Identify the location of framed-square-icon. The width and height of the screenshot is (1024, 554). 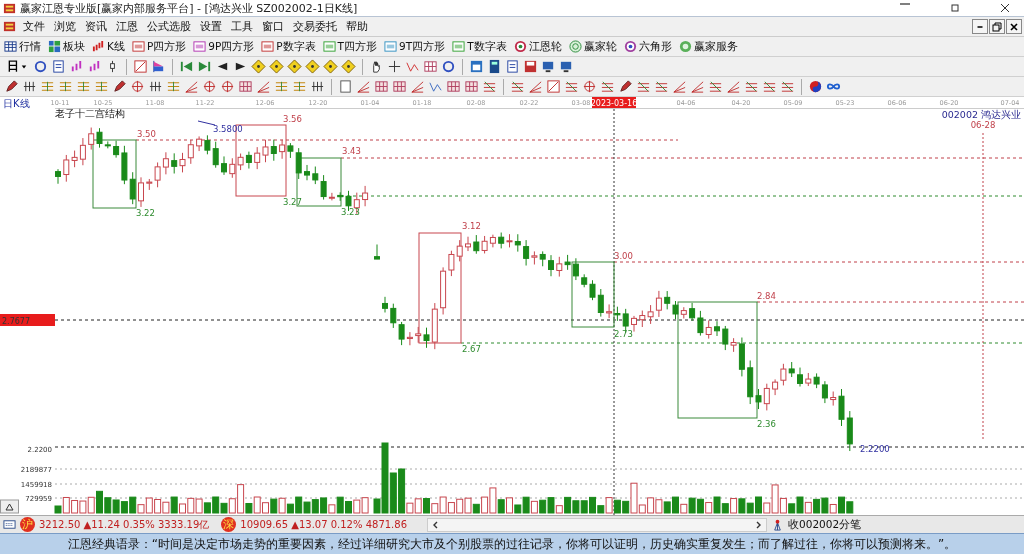
(459, 46).